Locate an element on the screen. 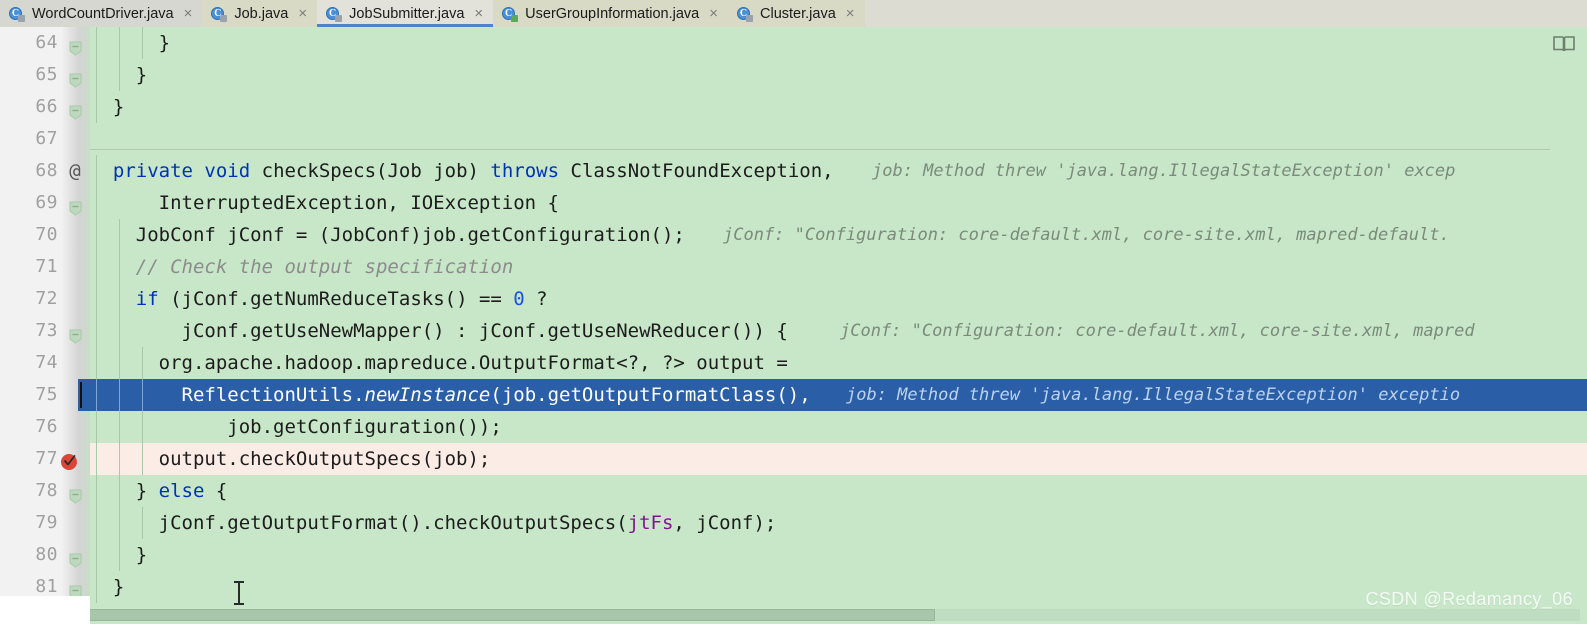  code-text: output.checkOutputSpecs(job); is located at coordinates (290, 459).